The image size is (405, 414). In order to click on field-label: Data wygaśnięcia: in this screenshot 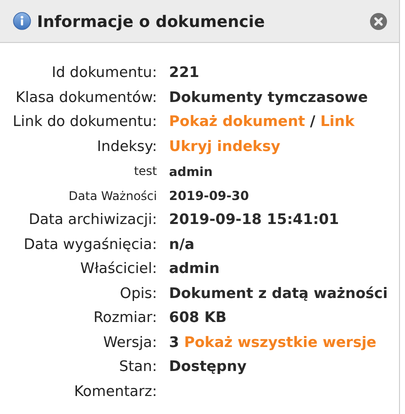, I will do `click(90, 244)`.